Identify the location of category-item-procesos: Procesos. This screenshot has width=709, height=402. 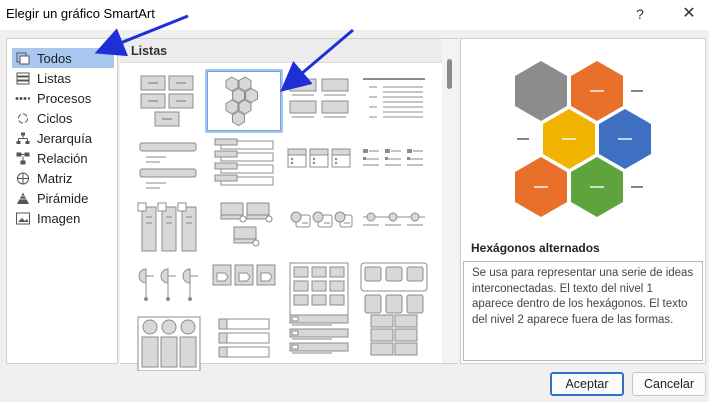
(63, 98).